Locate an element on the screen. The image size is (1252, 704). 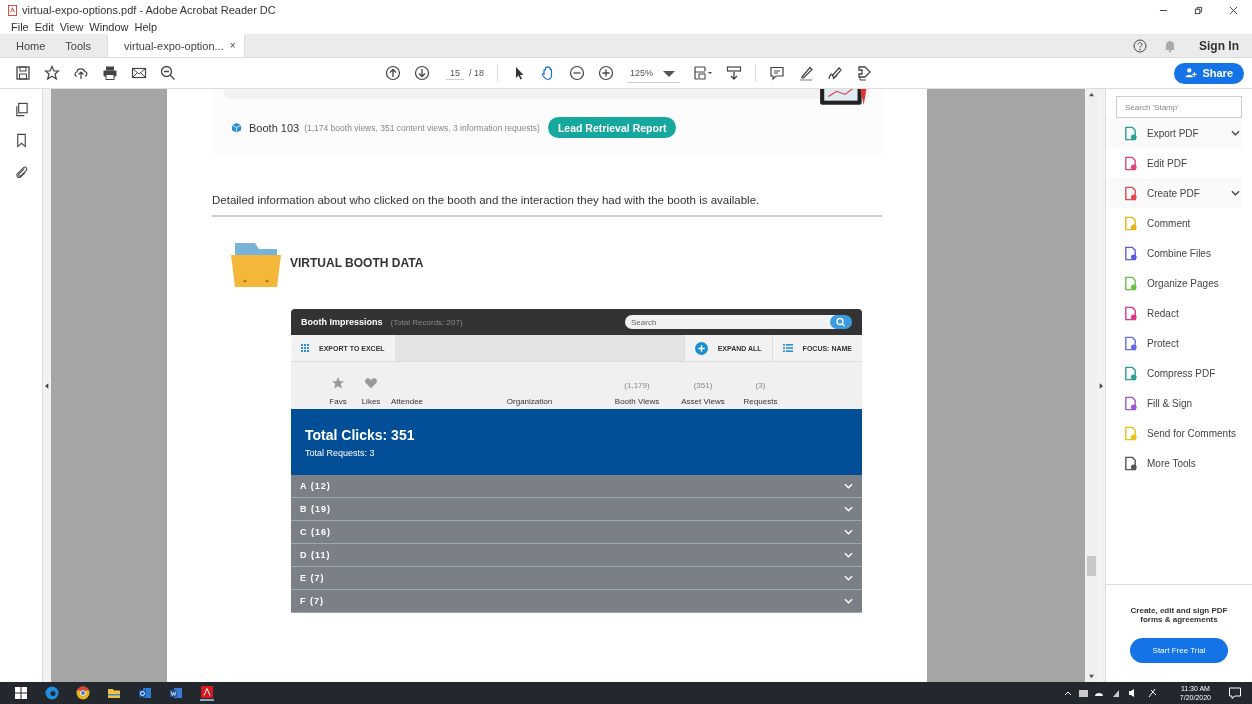
booth-stats: (1,174 booth views, 351 content views, 3 information requests) is located at coordinates (422, 127).